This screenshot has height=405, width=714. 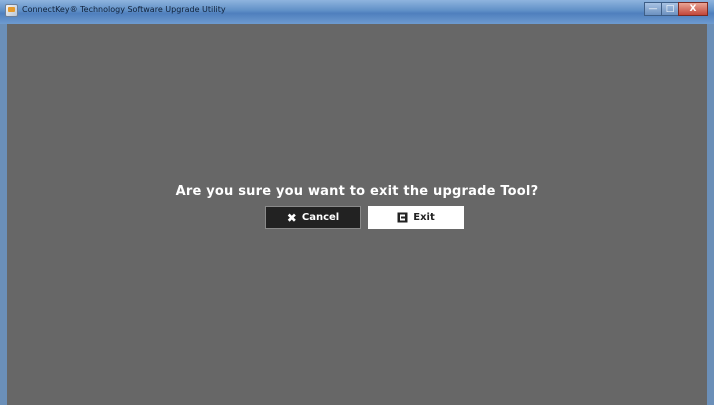 I want to click on exit-door-icon, so click(x=402, y=217).